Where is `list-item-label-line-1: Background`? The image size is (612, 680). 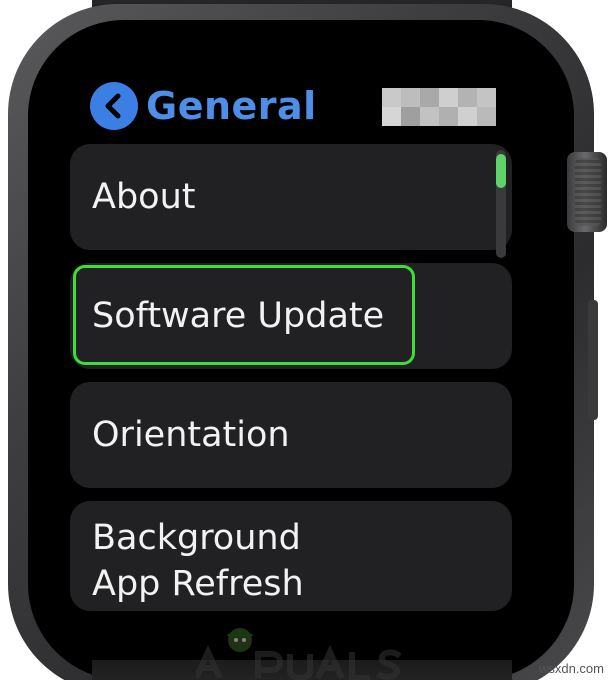
list-item-label-line-1: Background is located at coordinates (196, 538).